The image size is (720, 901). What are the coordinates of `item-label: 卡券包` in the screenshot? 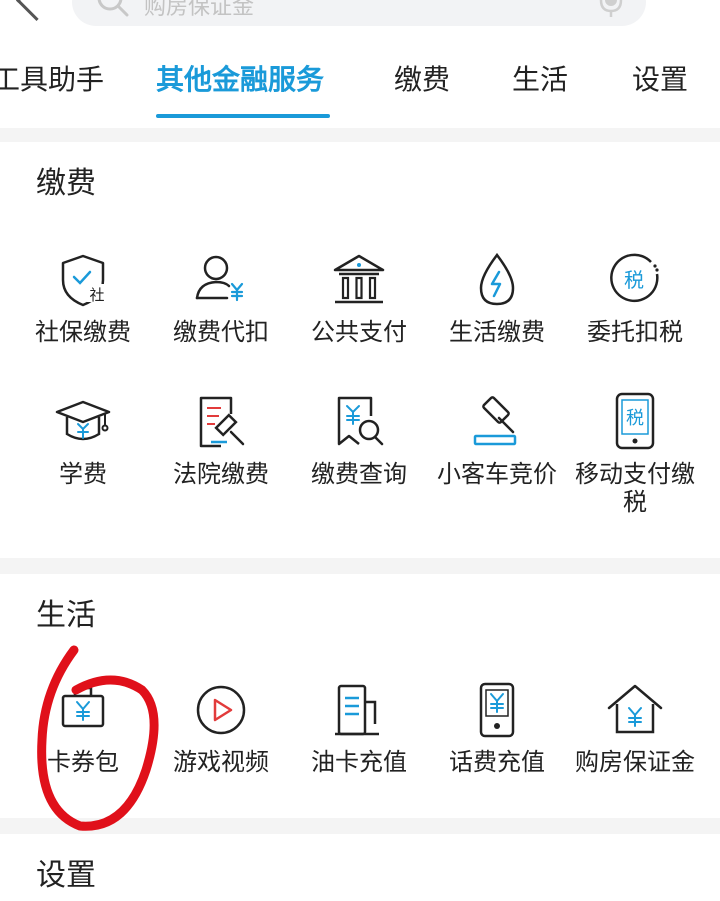 It's located at (83, 762).